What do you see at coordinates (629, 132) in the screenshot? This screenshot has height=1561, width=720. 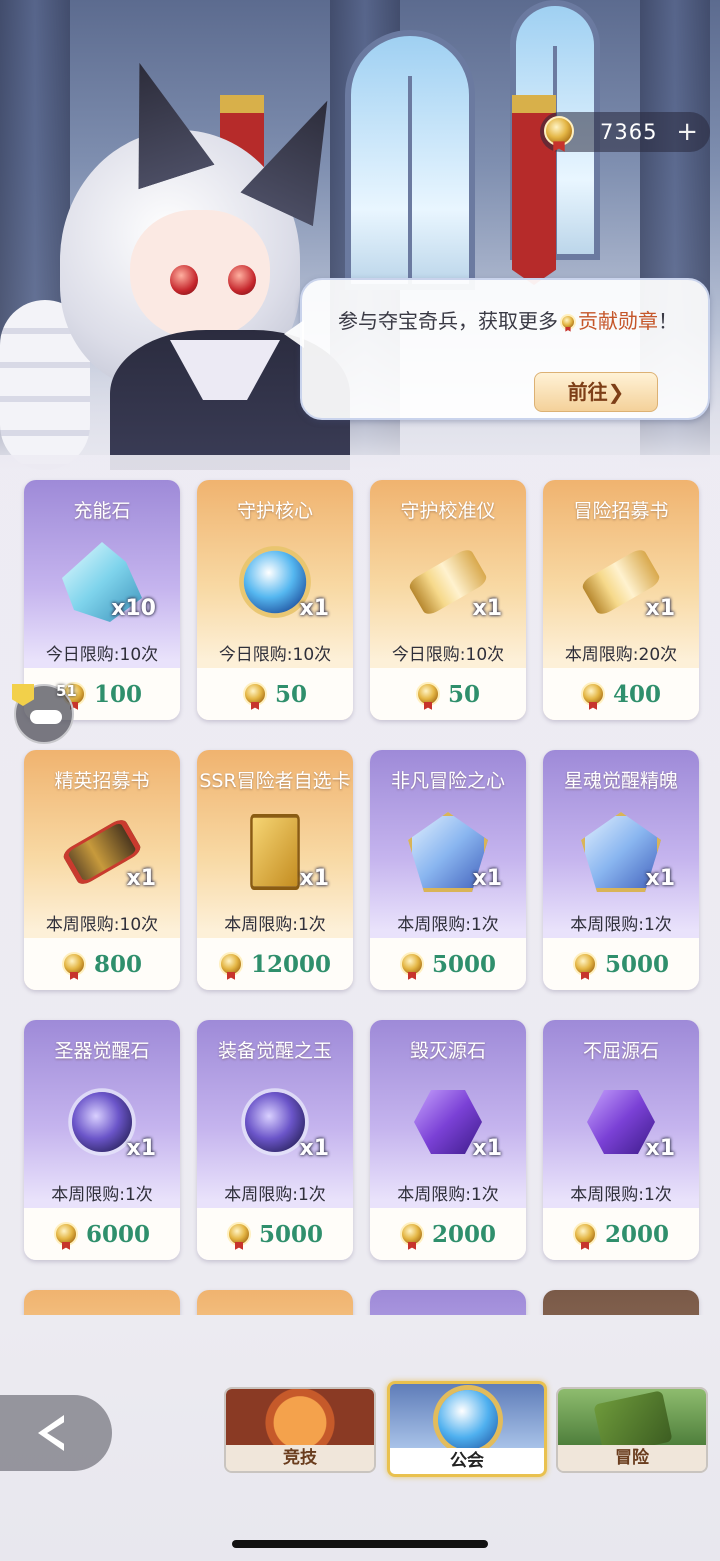 I see `currency-amount: 7365` at bounding box center [629, 132].